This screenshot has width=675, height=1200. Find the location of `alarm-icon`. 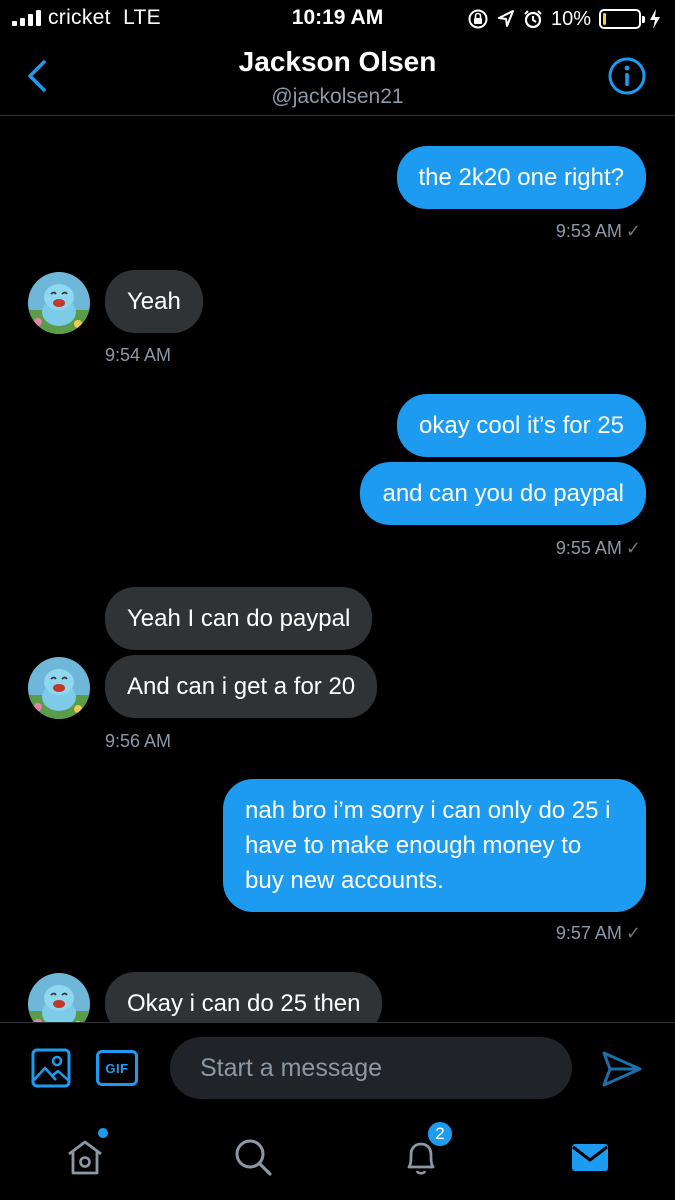

alarm-icon is located at coordinates (533, 19).